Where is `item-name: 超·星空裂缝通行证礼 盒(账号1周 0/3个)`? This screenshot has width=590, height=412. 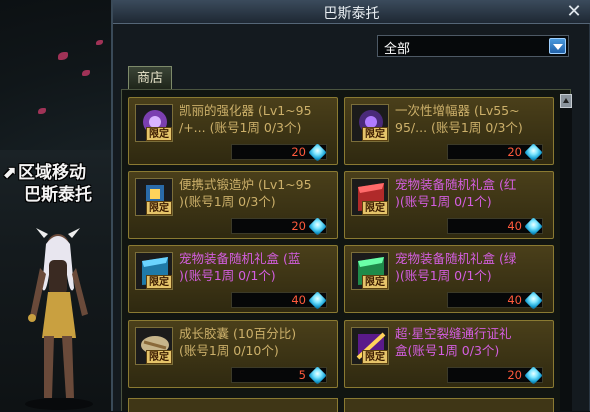
item-name: 超·星空裂缝通行证礼 盒(账号1周 0/3个) is located at coordinates (473, 342).